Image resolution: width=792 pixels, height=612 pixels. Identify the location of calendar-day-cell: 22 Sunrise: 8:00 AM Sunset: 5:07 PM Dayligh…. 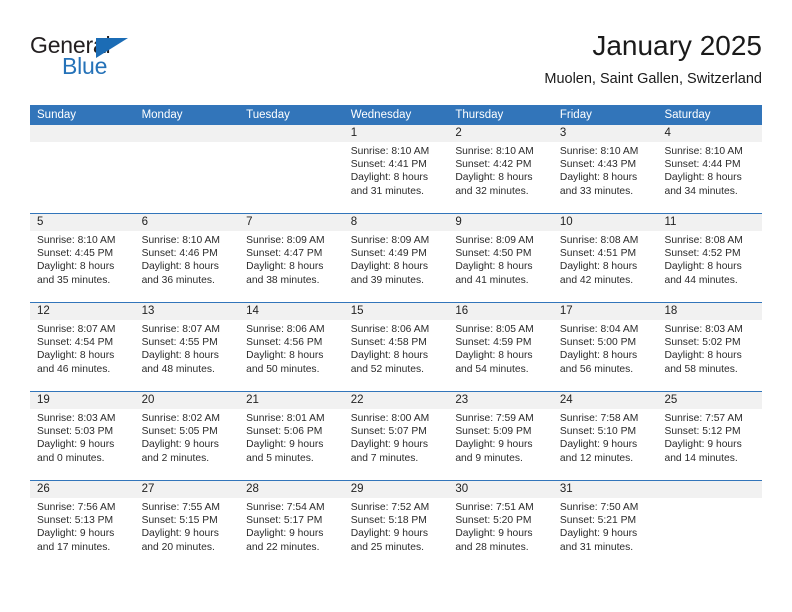
(396, 436).